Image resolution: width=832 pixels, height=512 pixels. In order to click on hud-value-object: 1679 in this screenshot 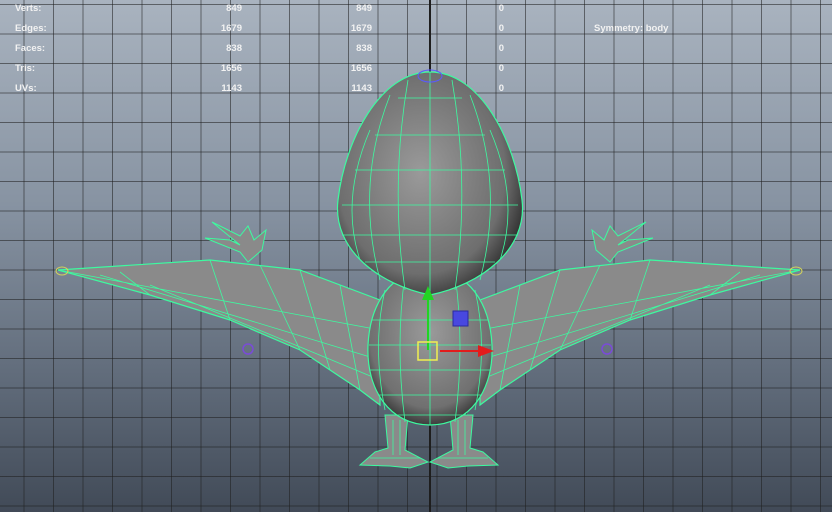, I will do `click(231, 28)`.